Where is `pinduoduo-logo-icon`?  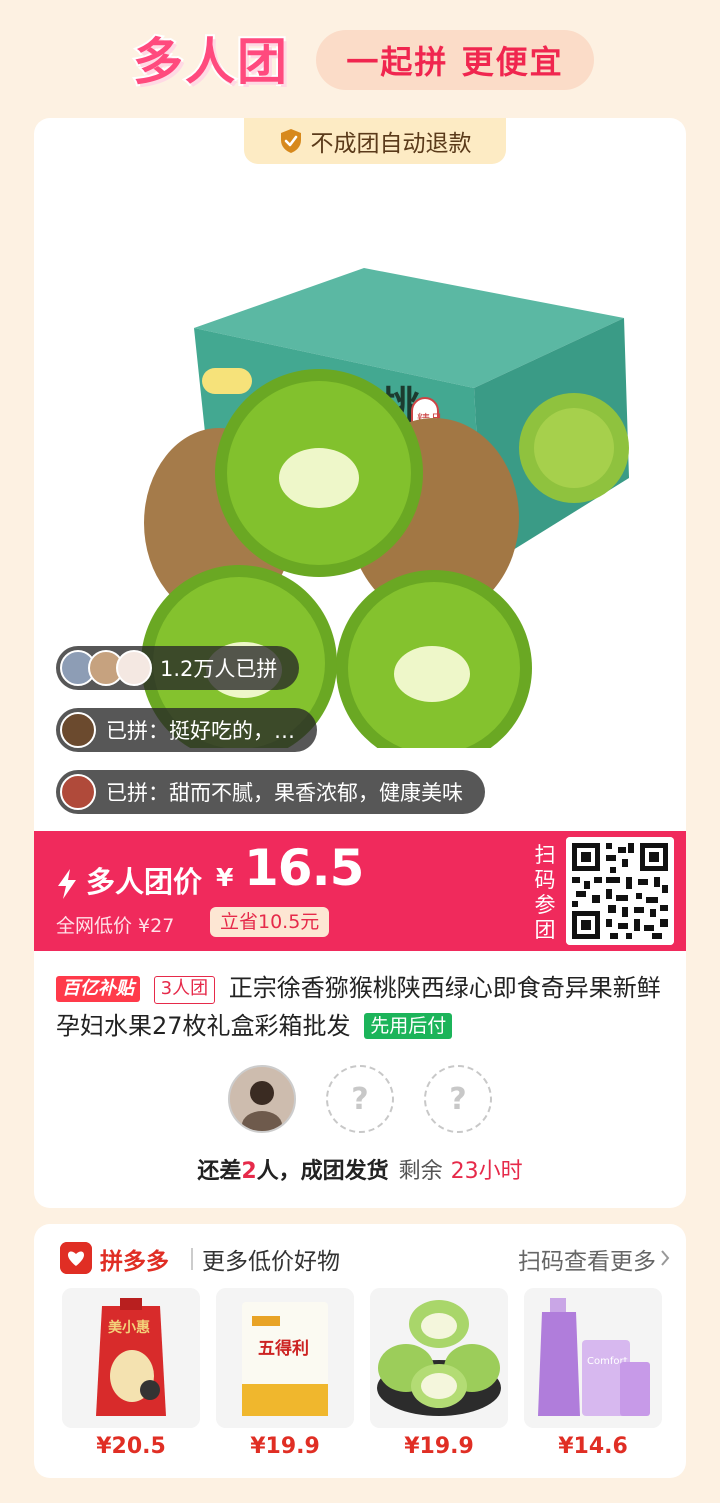
pinduoduo-logo-icon is located at coordinates (76, 1258).